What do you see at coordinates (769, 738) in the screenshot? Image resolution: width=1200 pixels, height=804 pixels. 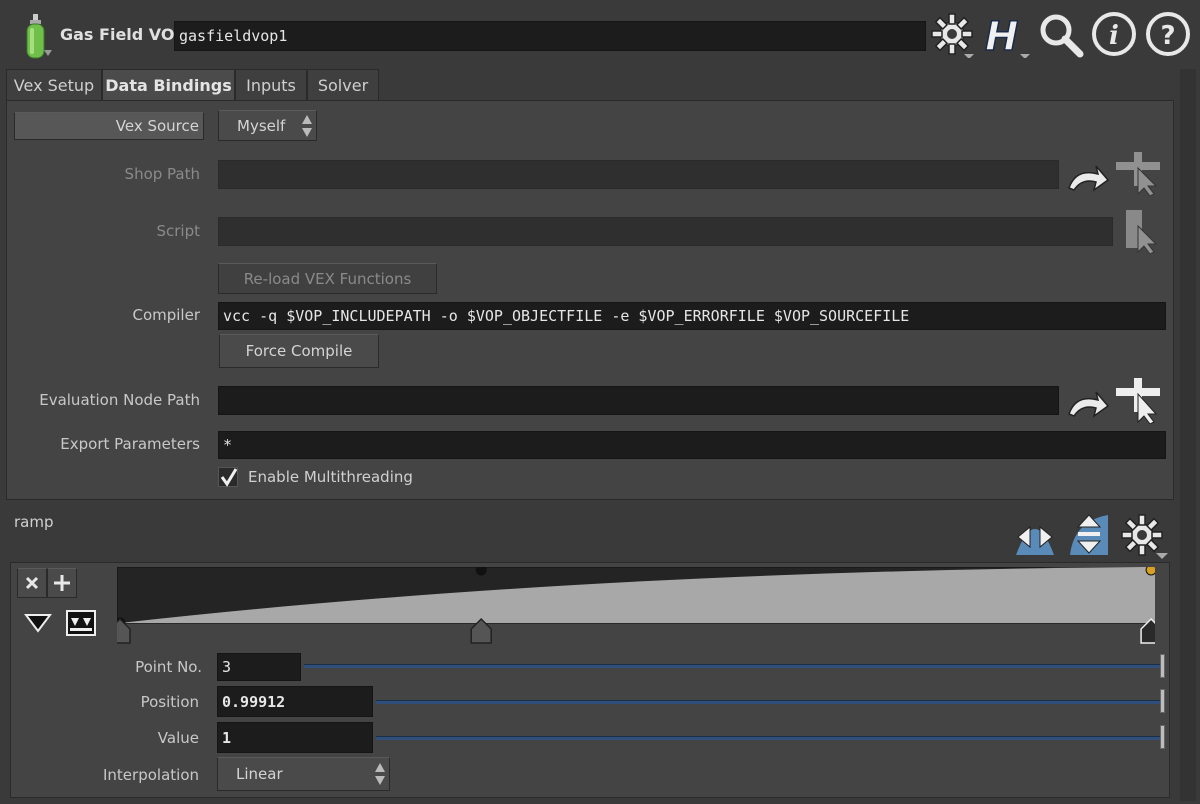 I see `value-slider` at bounding box center [769, 738].